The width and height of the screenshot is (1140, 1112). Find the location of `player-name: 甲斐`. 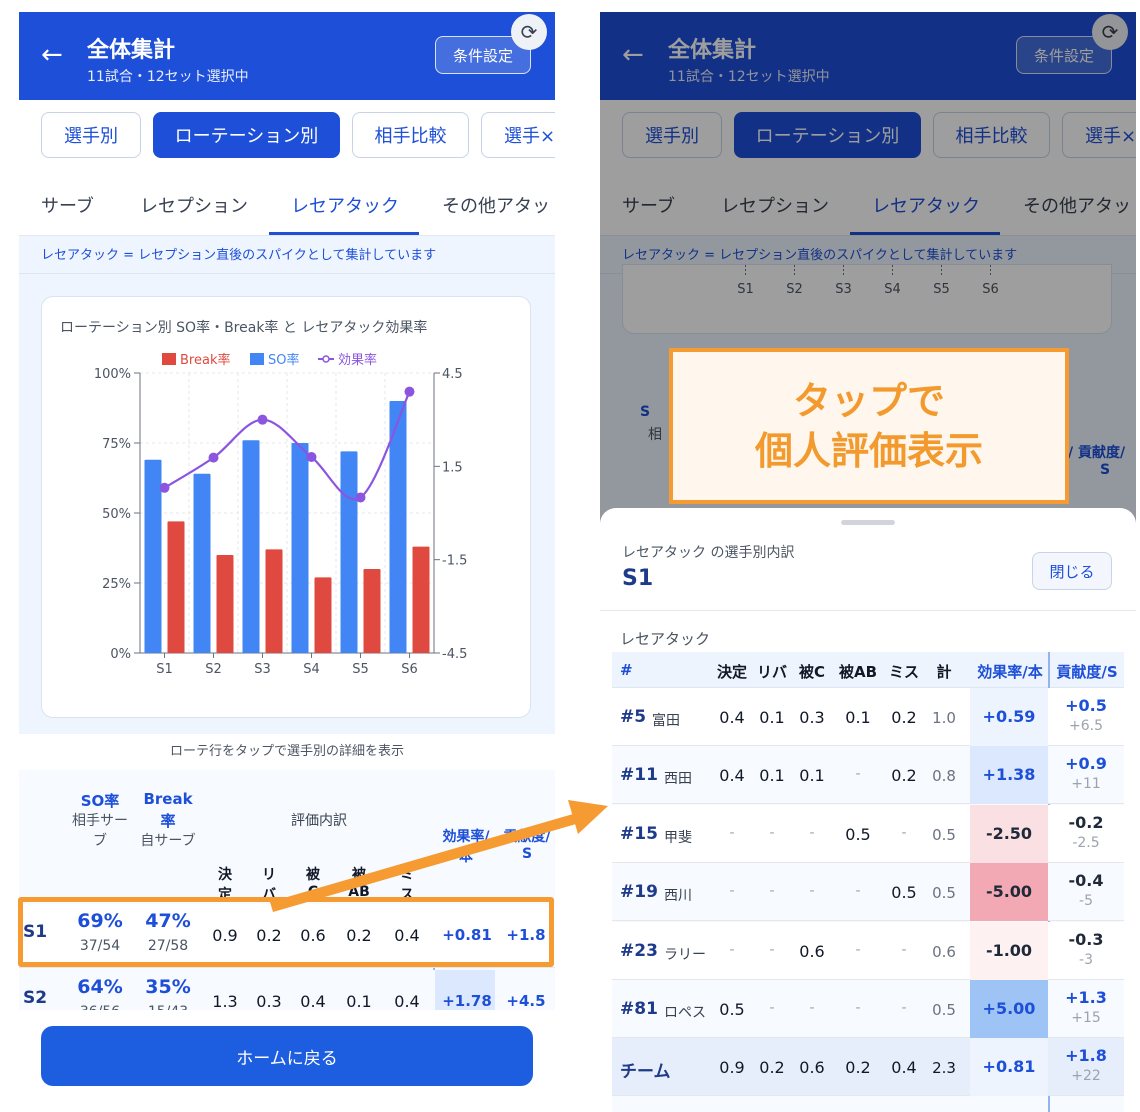

player-name: 甲斐 is located at coordinates (678, 837).